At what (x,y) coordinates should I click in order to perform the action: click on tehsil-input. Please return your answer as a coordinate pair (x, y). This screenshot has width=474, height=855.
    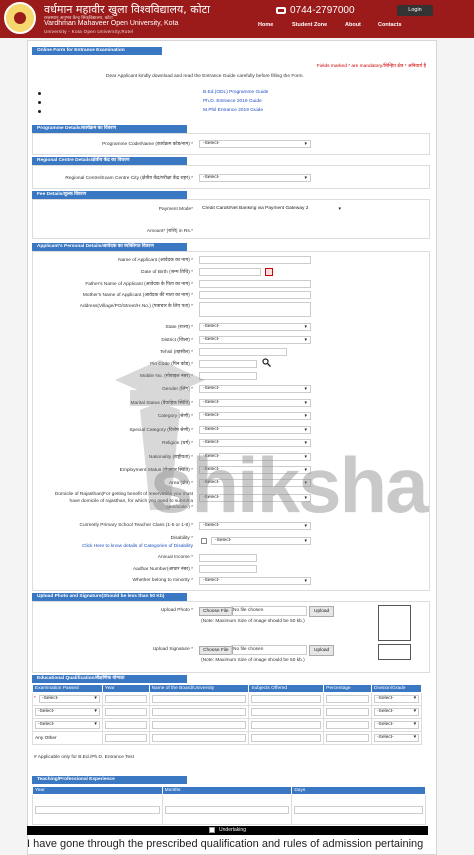
    Looking at the image, I should click on (243, 352).